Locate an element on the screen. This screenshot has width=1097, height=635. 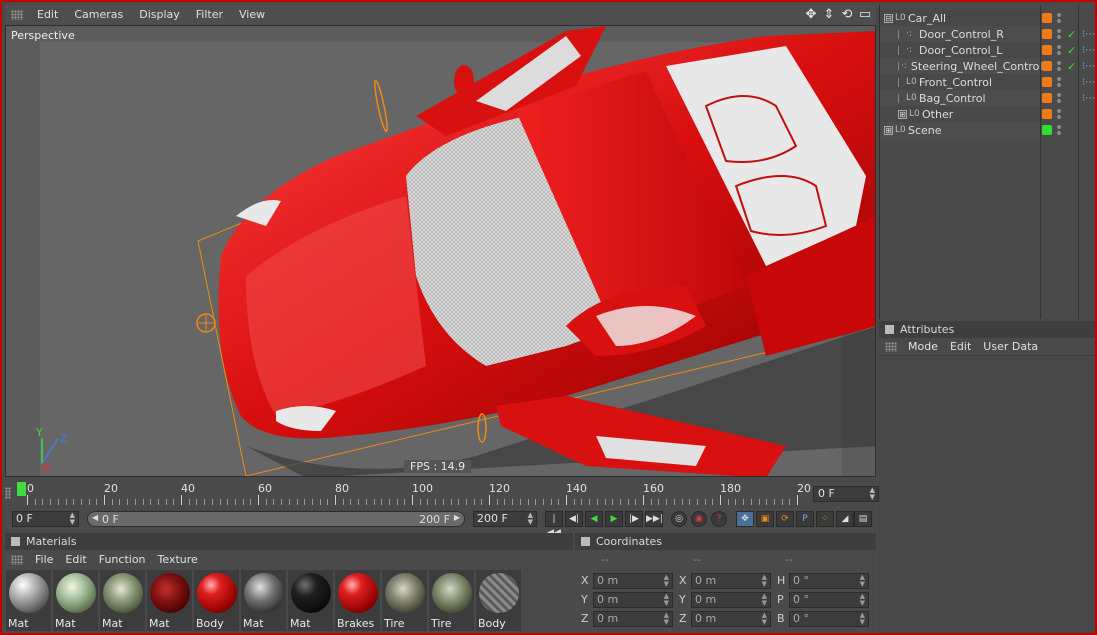
autokey-icon: ? is located at coordinates (719, 519).